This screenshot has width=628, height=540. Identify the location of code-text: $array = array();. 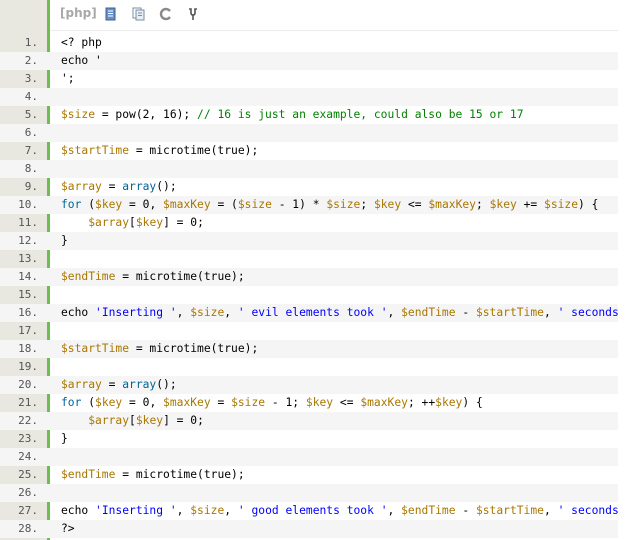
(339, 187).